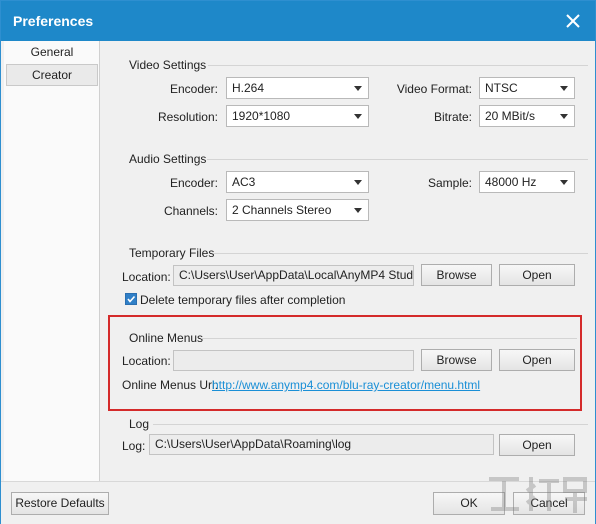 The image size is (596, 524). I want to click on delete-temp-checkbox, so click(131, 299).